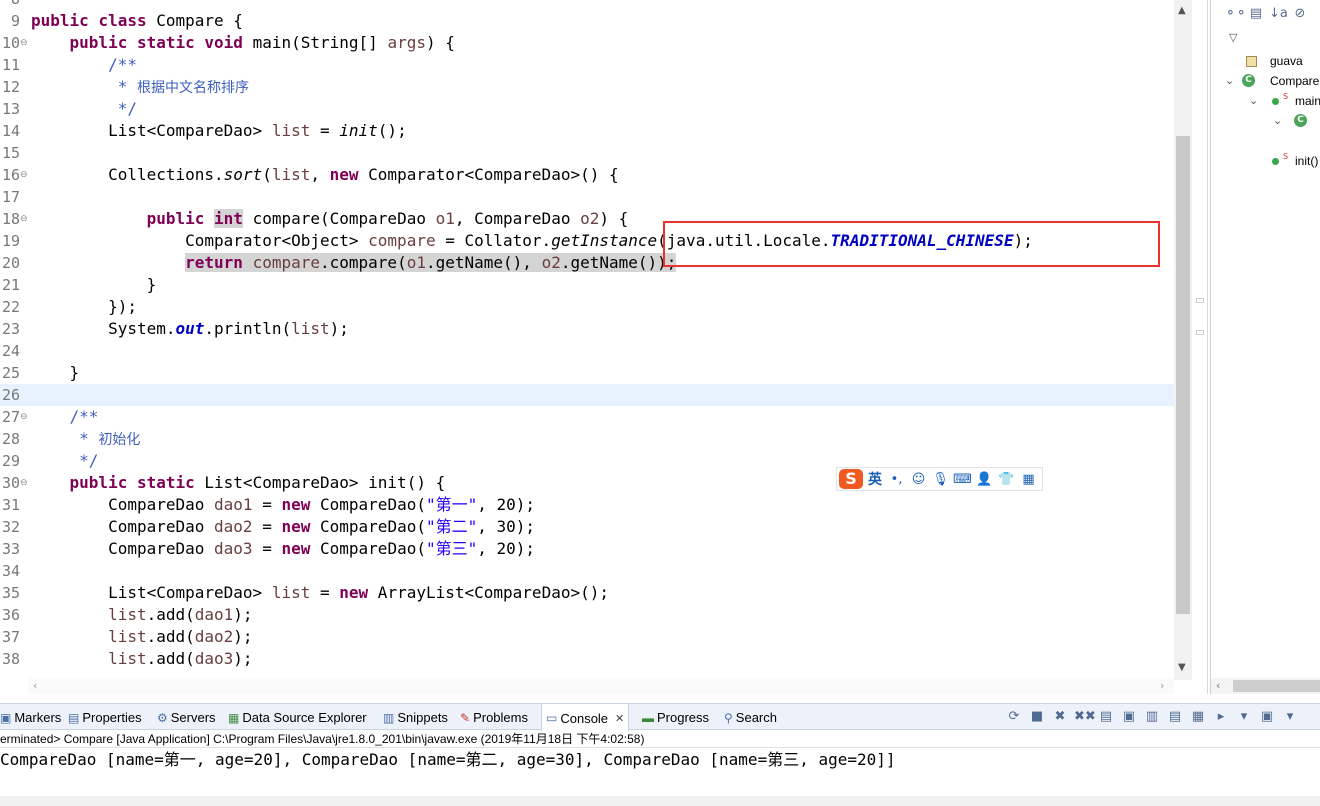 This screenshot has height=806, width=1320. Describe the element at coordinates (1286, 61) in the screenshot. I see `outline-item-package: guava` at that location.